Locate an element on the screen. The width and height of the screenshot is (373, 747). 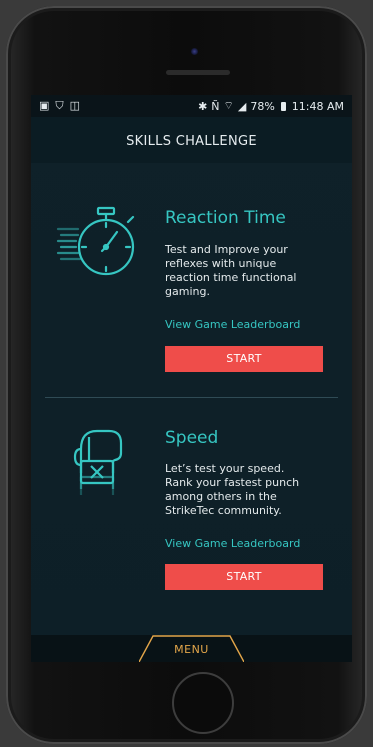
image-icon: ▣ is located at coordinates (44, 105).